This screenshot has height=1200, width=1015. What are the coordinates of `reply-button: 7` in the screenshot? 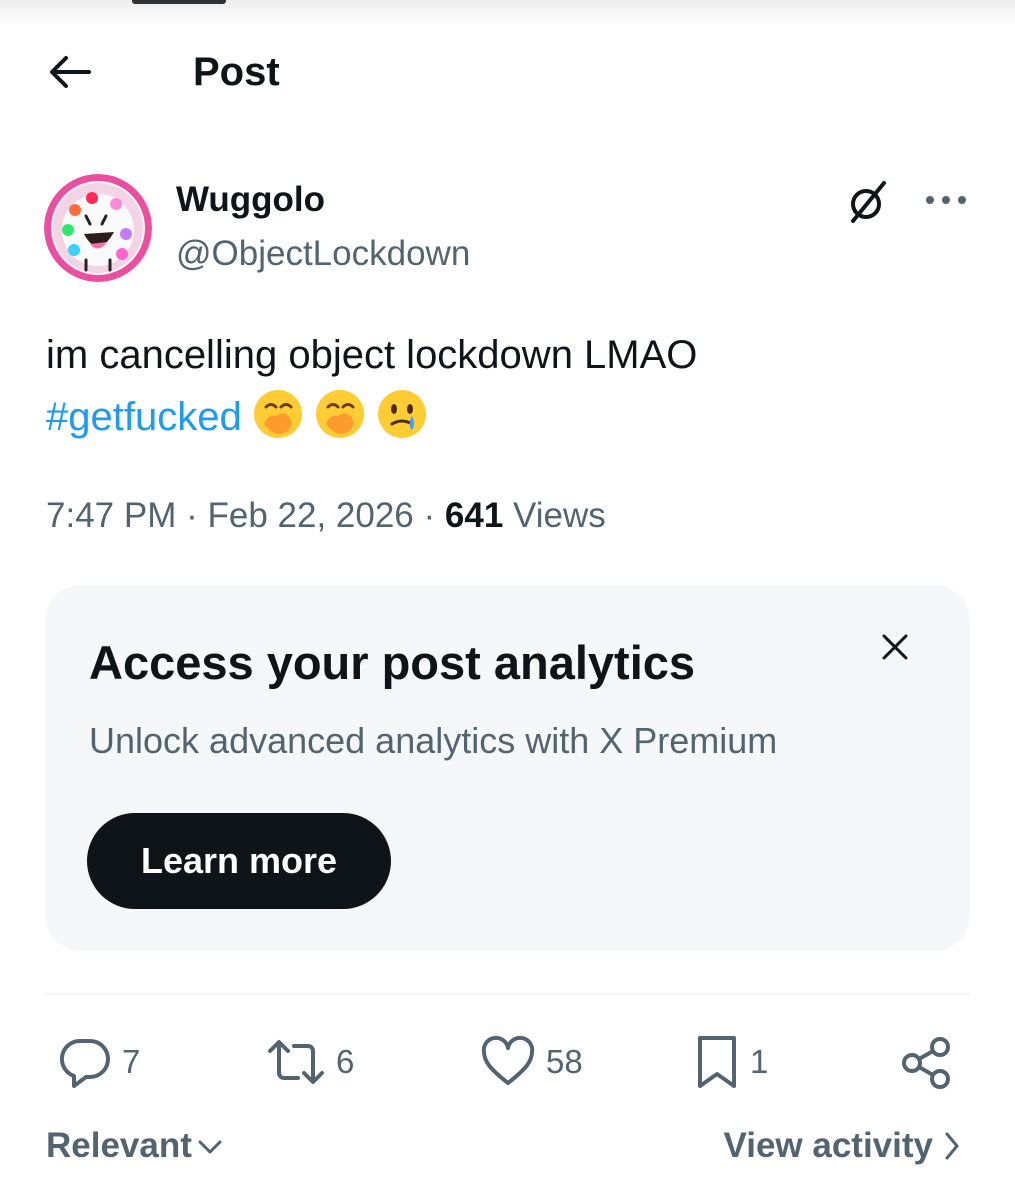 It's located at (99, 1062).